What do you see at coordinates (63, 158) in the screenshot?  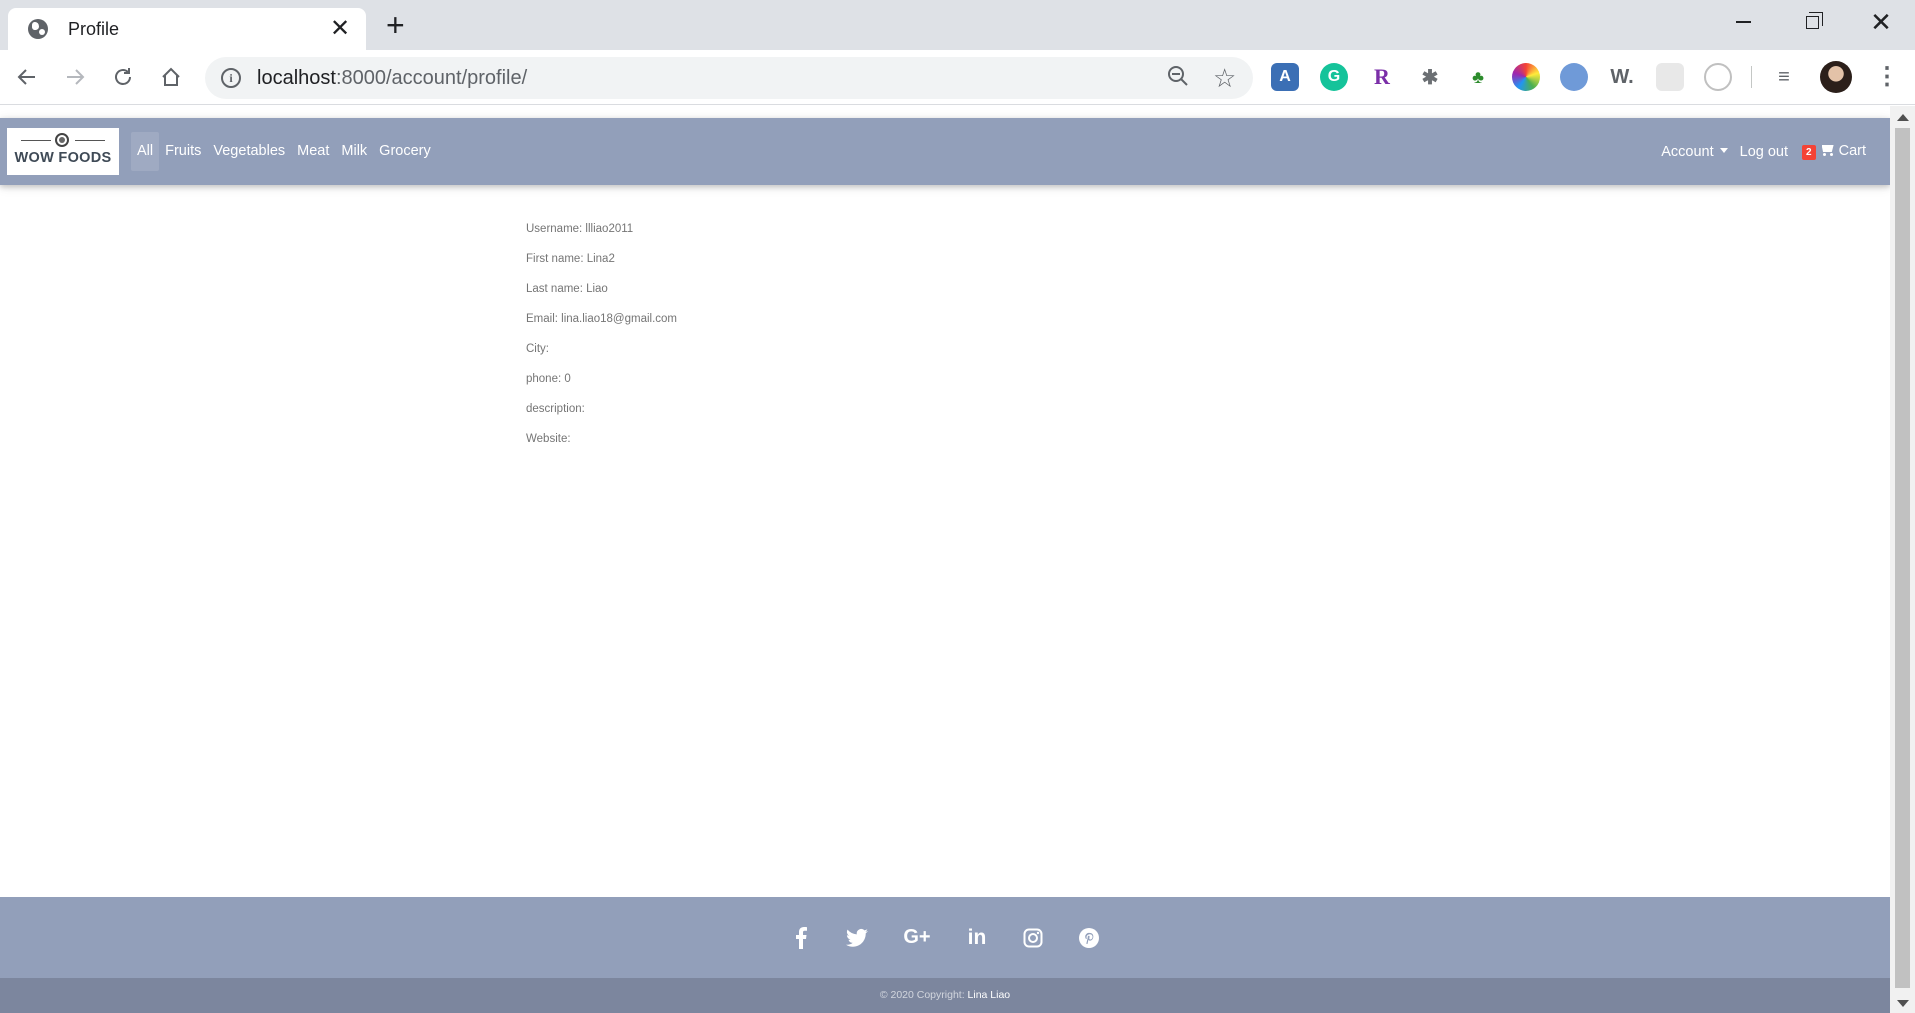 I see `brand-name: WOW FOODS` at bounding box center [63, 158].